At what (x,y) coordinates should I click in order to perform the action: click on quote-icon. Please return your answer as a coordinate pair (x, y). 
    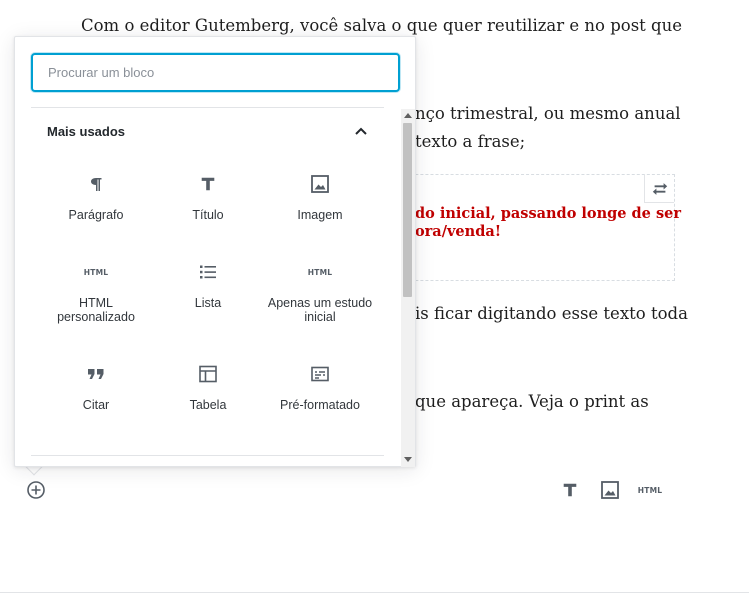
    Looking at the image, I should click on (96, 374).